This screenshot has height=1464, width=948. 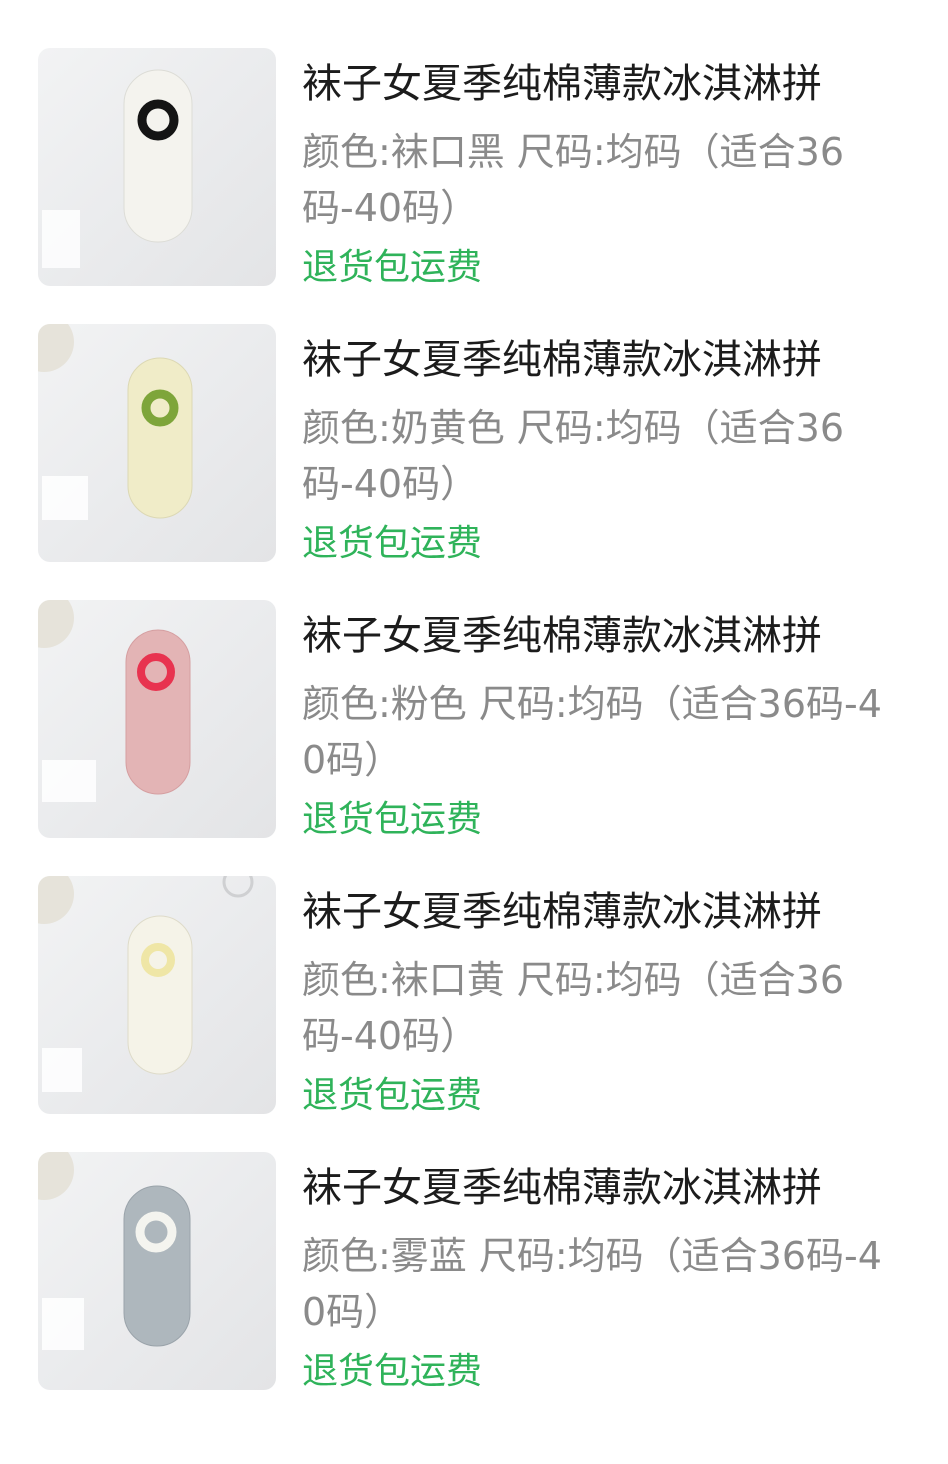 I want to click on product-spec: 颜色:袜口黑 尺码:均码（适合36码-40码）, so click(x=573, y=180).